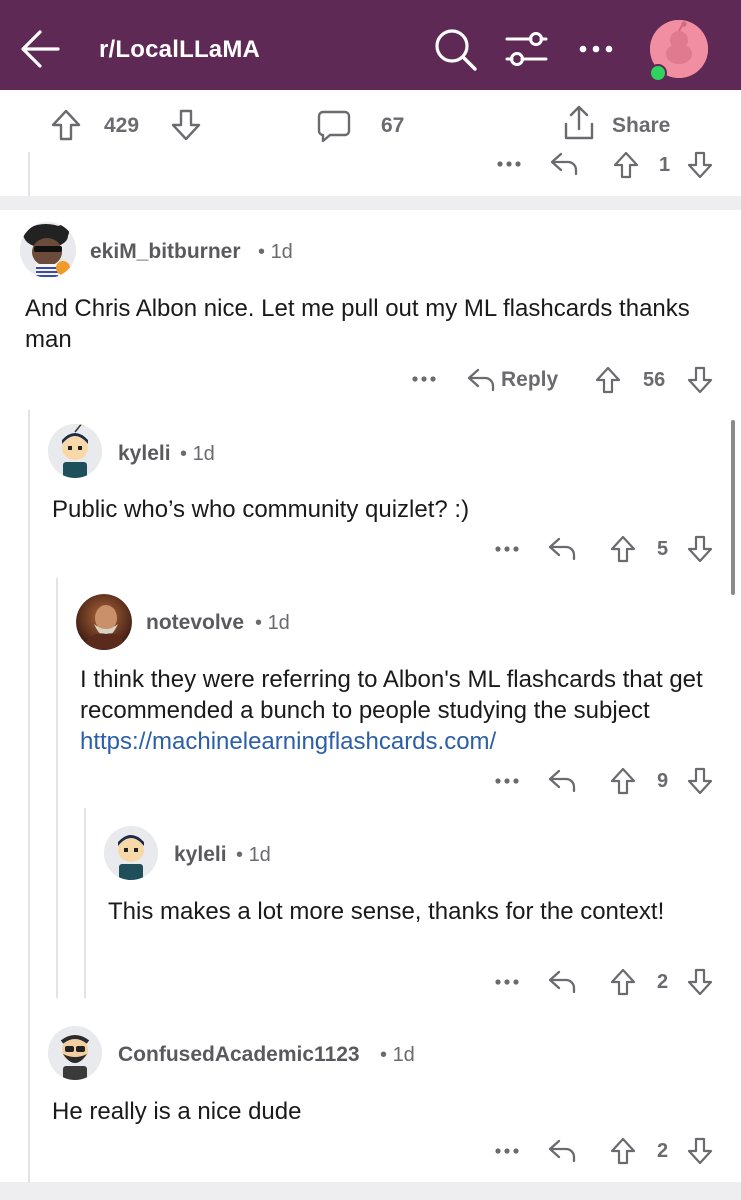  I want to click on search-icon, so click(456, 50).